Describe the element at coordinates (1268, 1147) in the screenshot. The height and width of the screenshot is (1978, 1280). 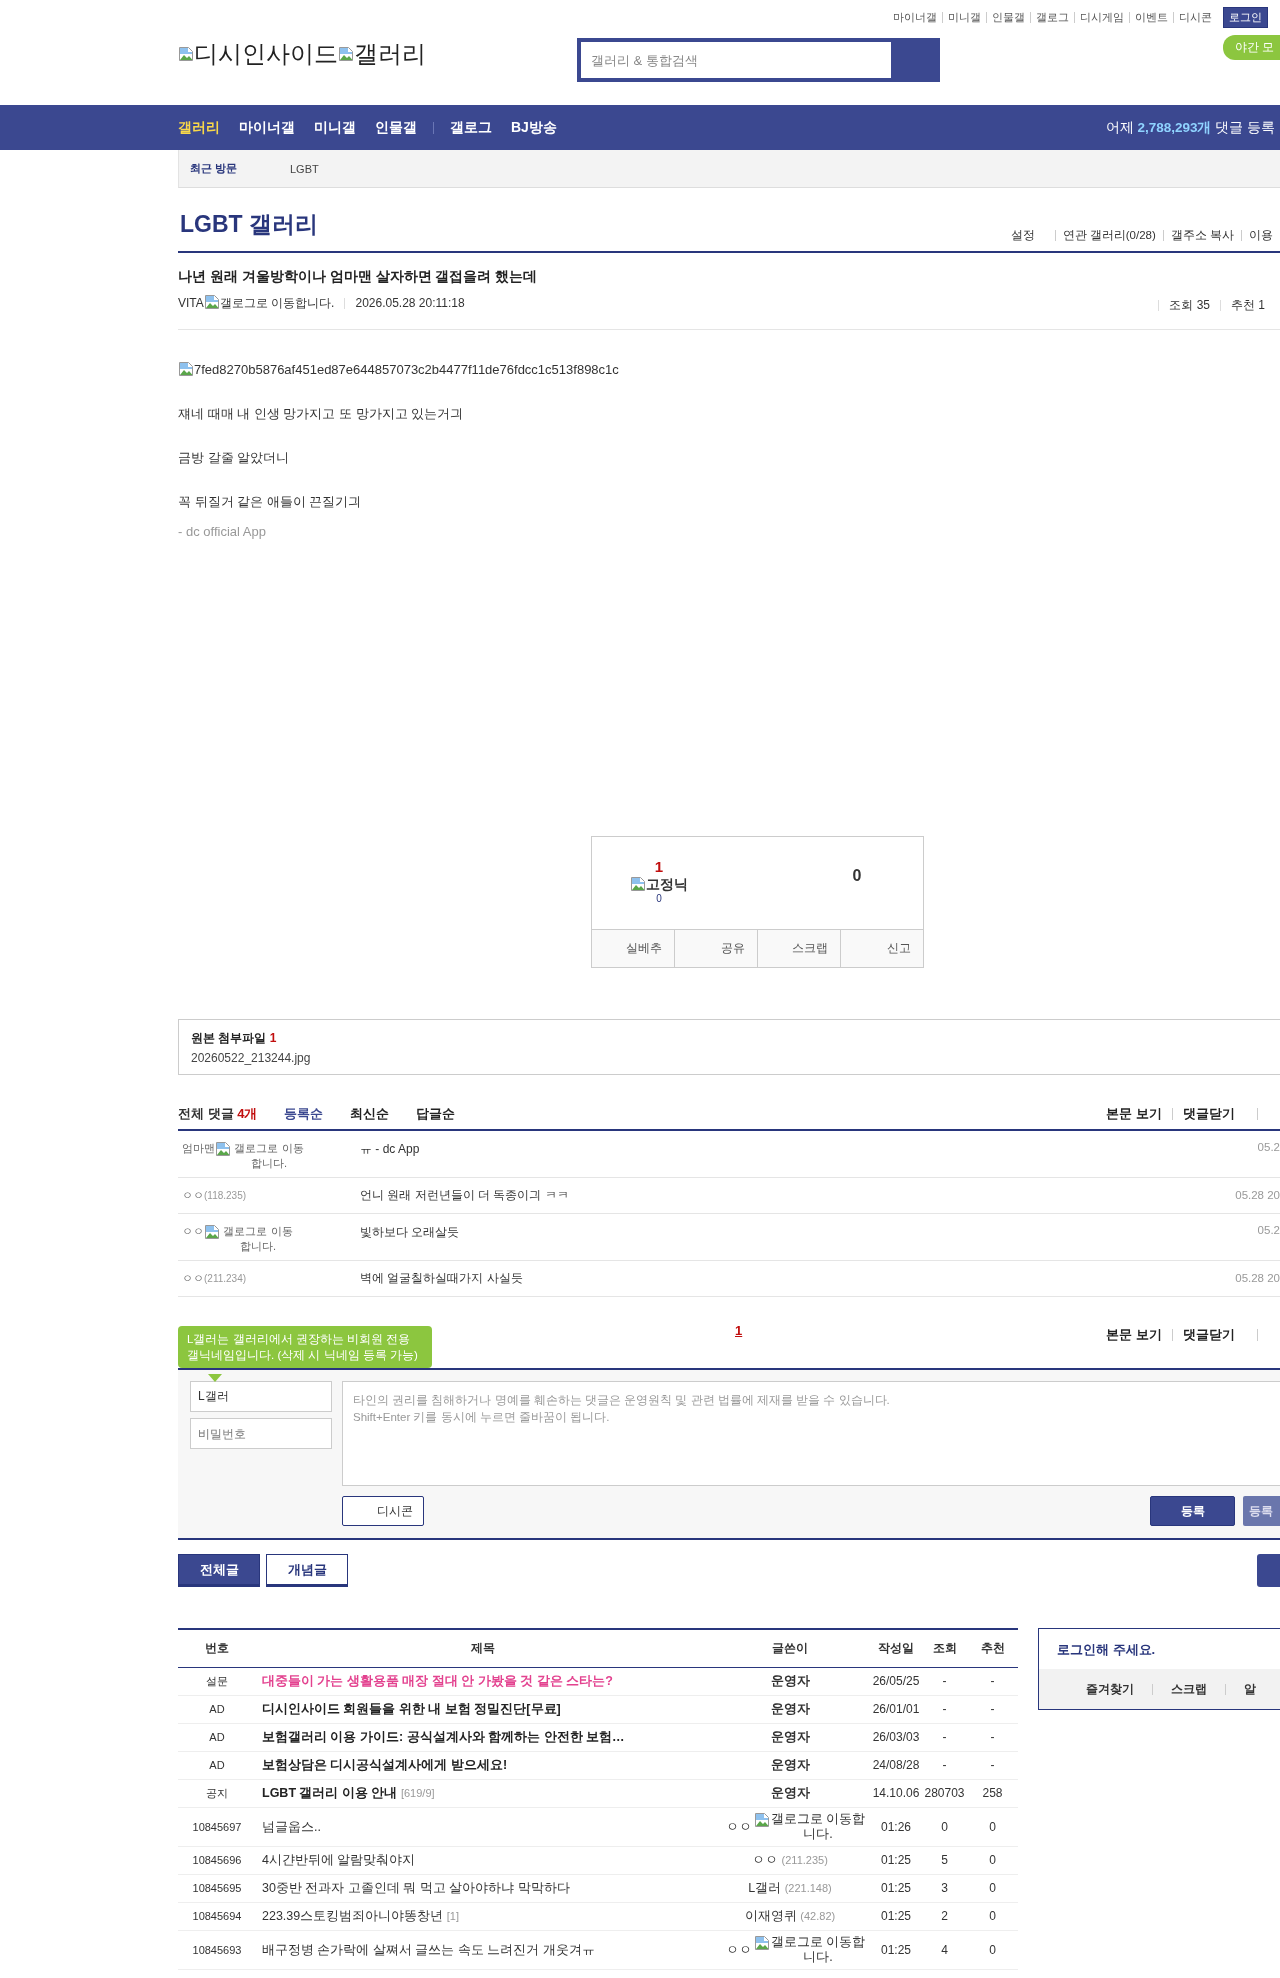
I see `comment-date: 05.2` at that location.